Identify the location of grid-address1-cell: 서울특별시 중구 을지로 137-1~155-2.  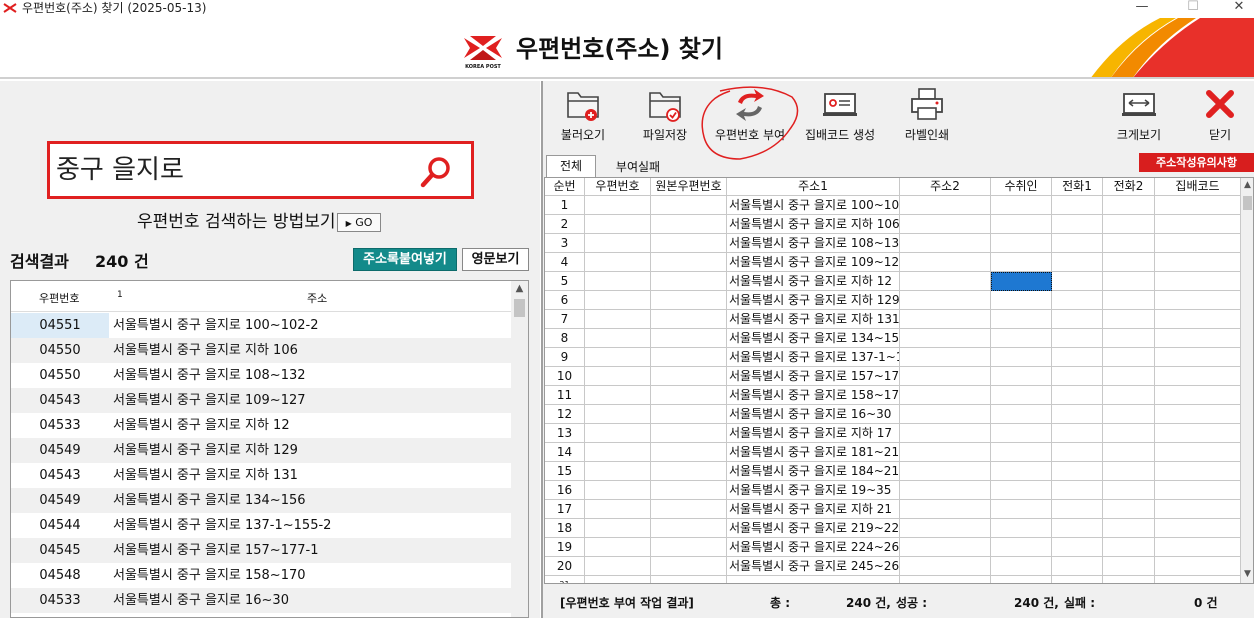
(813, 357).